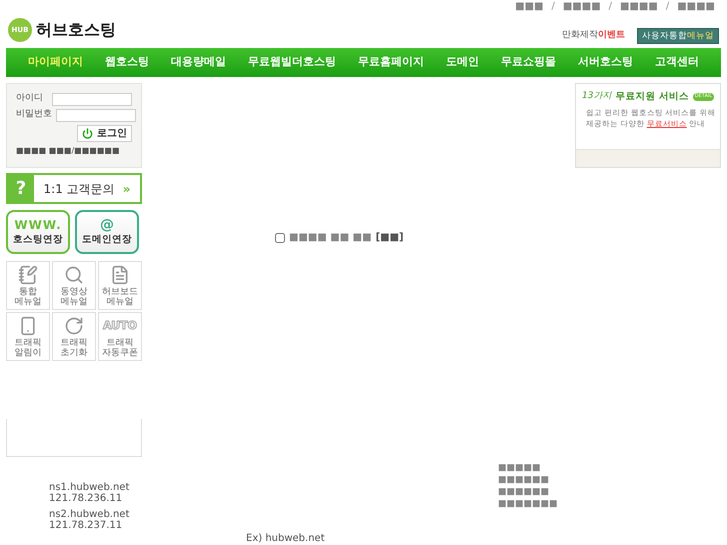 Image resolution: width=727 pixels, height=545 pixels. What do you see at coordinates (198, 62) in the screenshot?
I see `nav-tab: 대용량메일` at bounding box center [198, 62].